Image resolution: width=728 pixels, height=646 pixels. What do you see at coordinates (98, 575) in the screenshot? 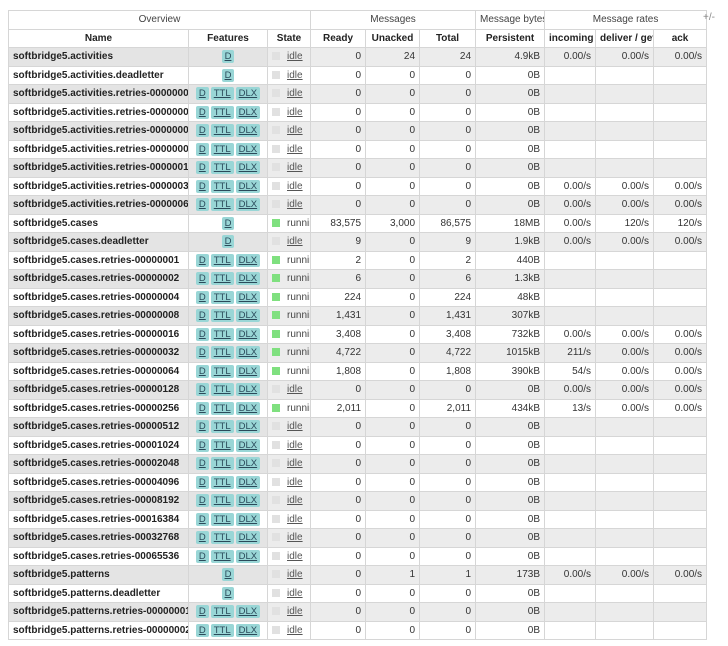
I see `queue-name-link: softbridge5.patterns` at bounding box center [98, 575].